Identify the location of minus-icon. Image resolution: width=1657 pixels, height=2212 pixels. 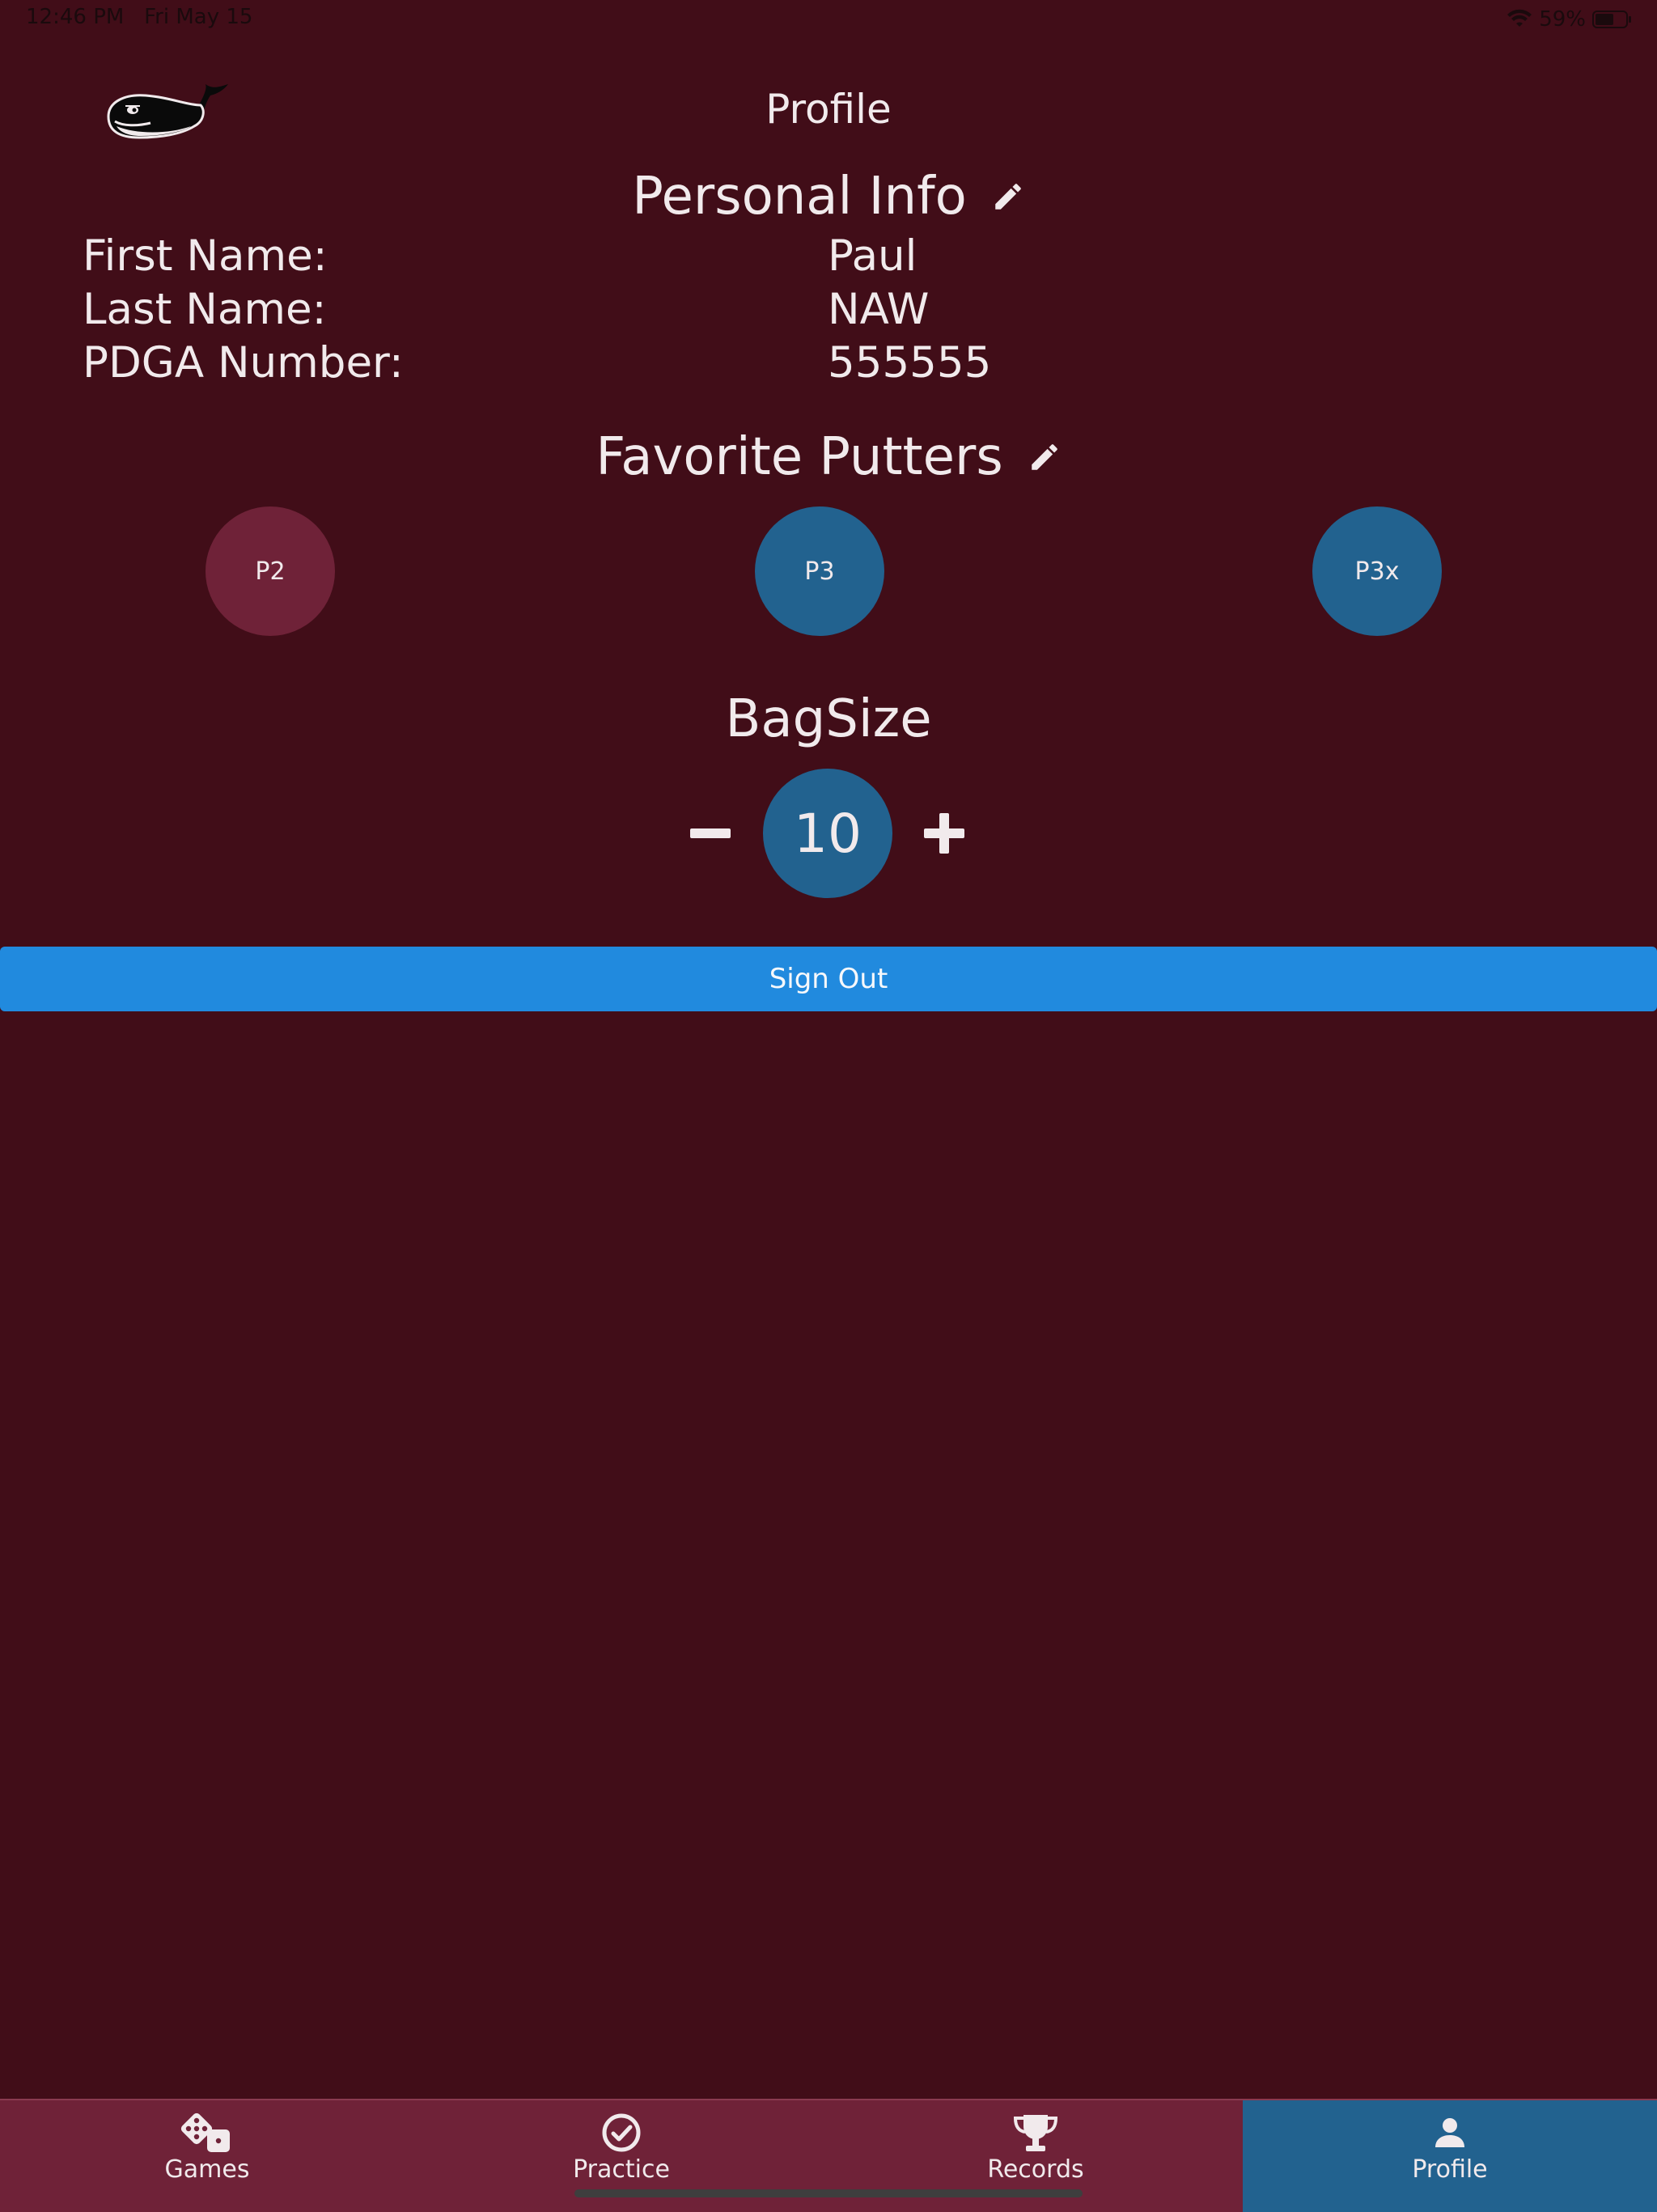
(710, 833).